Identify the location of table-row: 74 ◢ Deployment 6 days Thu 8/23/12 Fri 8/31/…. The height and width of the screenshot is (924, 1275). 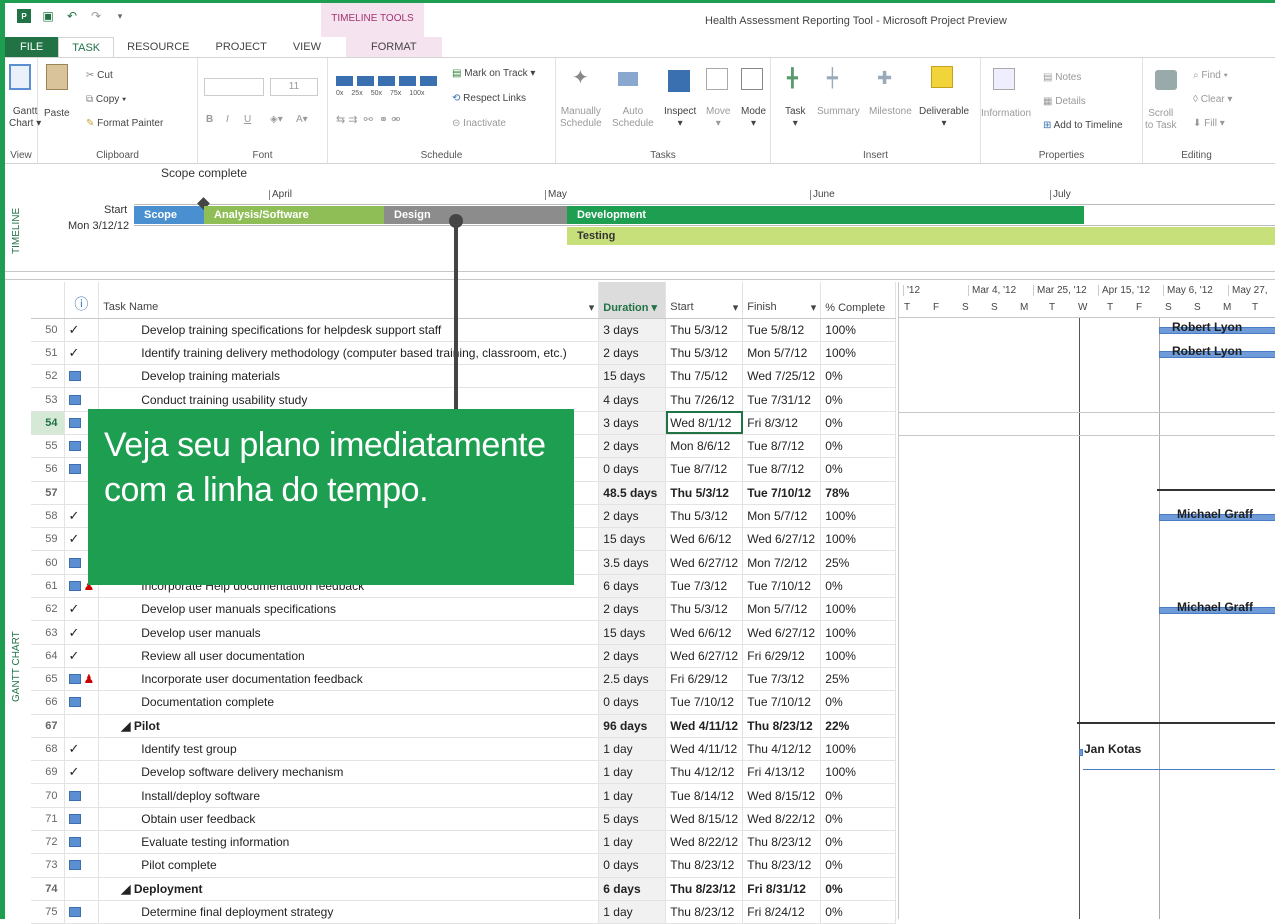
(464, 889).